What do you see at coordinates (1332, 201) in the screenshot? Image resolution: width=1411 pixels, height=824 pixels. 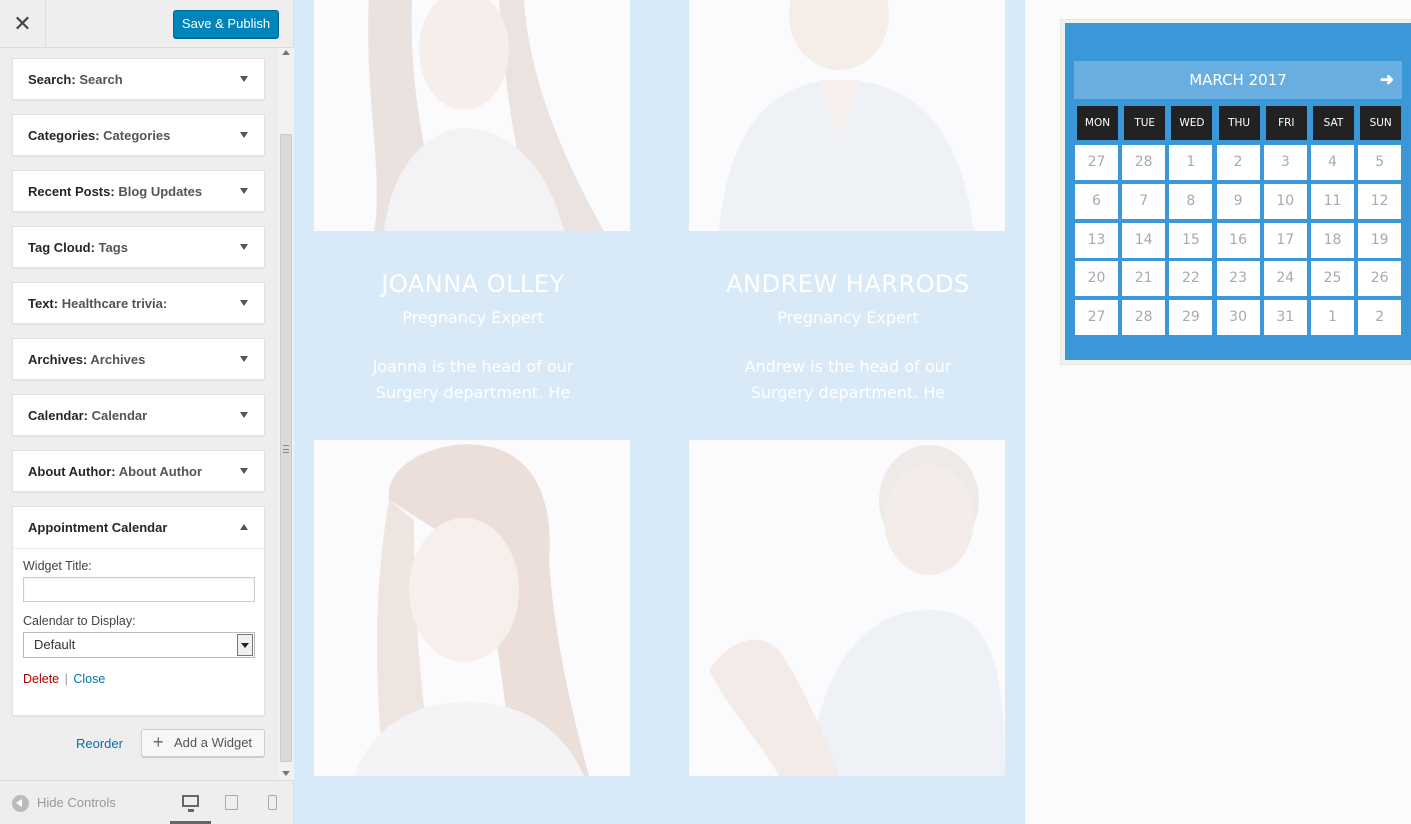 I see `calendar-day: 11` at bounding box center [1332, 201].